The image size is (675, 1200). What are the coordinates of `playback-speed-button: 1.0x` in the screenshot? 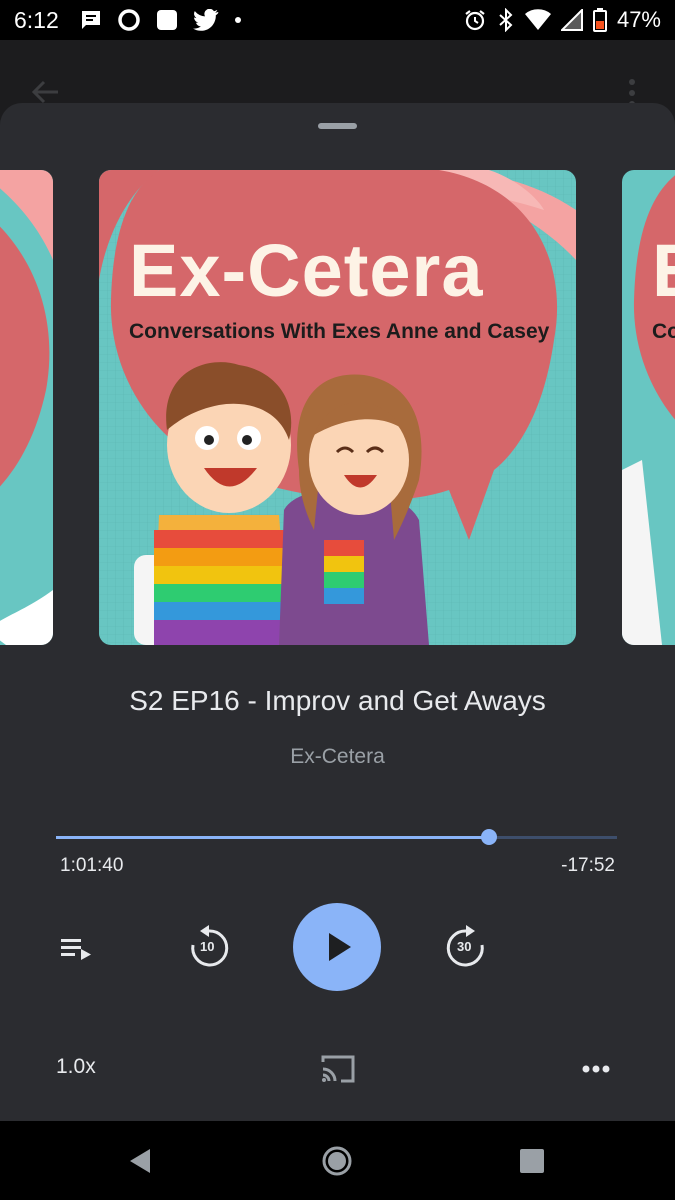 It's located at (76, 1067).